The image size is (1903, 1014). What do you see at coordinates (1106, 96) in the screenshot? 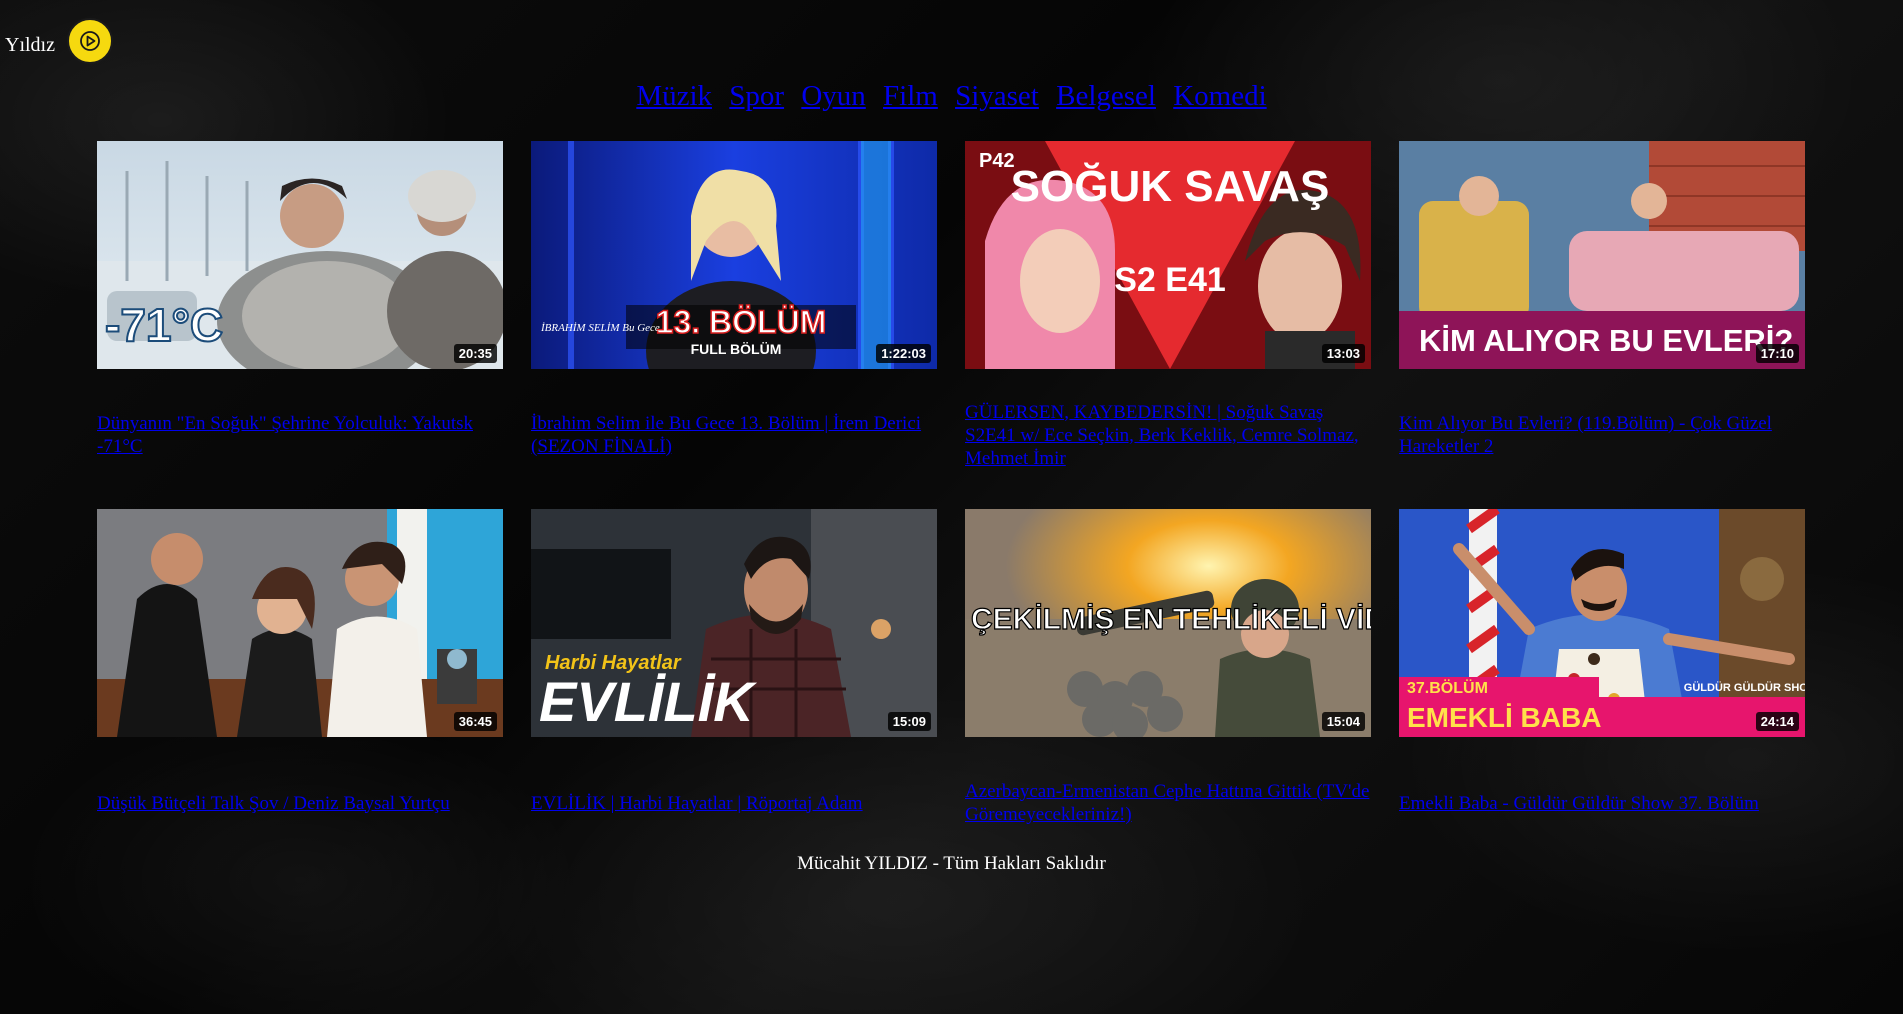
I see `nav-link-belgesel: Belgesel` at bounding box center [1106, 96].